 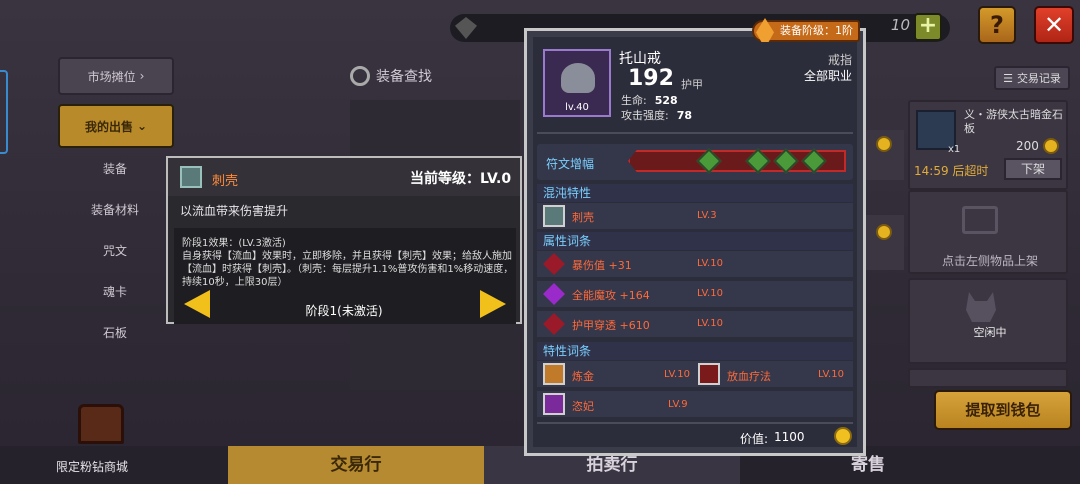 What do you see at coordinates (115, 250) in the screenshot?
I see `subnav-spells: 咒文` at bounding box center [115, 250].